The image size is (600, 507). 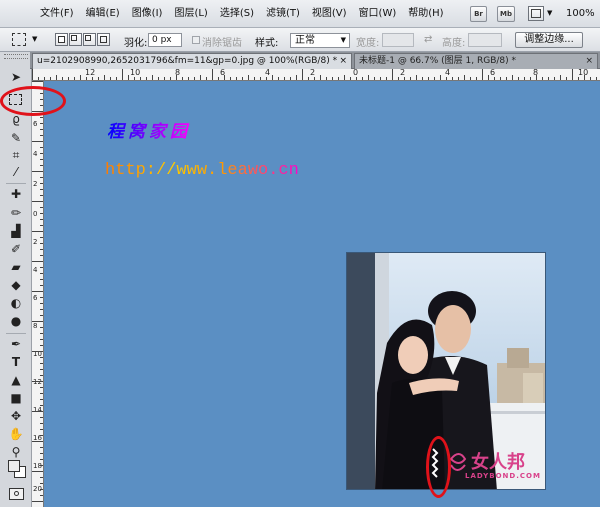 What do you see at coordinates (16, 138) in the screenshot?
I see `quick-selection-tool-icon: ✎` at bounding box center [16, 138].